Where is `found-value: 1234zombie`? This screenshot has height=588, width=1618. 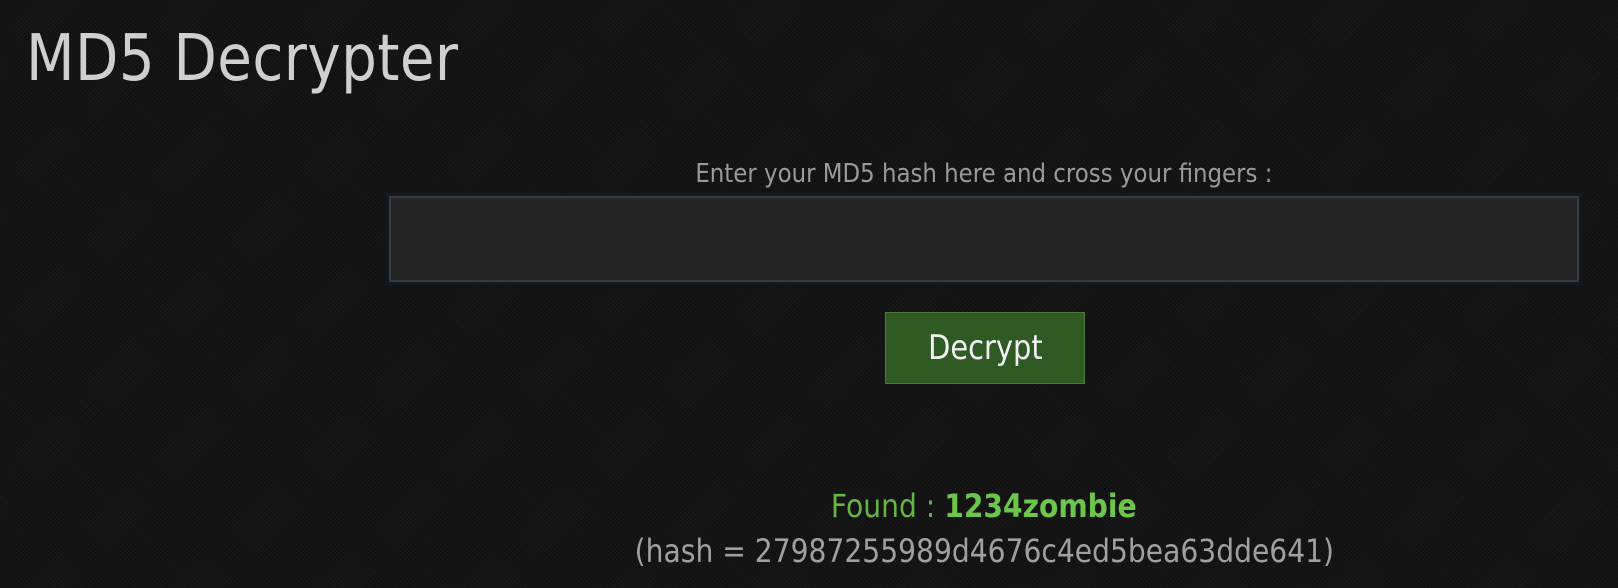
found-value: 1234zombie is located at coordinates (1040, 506).